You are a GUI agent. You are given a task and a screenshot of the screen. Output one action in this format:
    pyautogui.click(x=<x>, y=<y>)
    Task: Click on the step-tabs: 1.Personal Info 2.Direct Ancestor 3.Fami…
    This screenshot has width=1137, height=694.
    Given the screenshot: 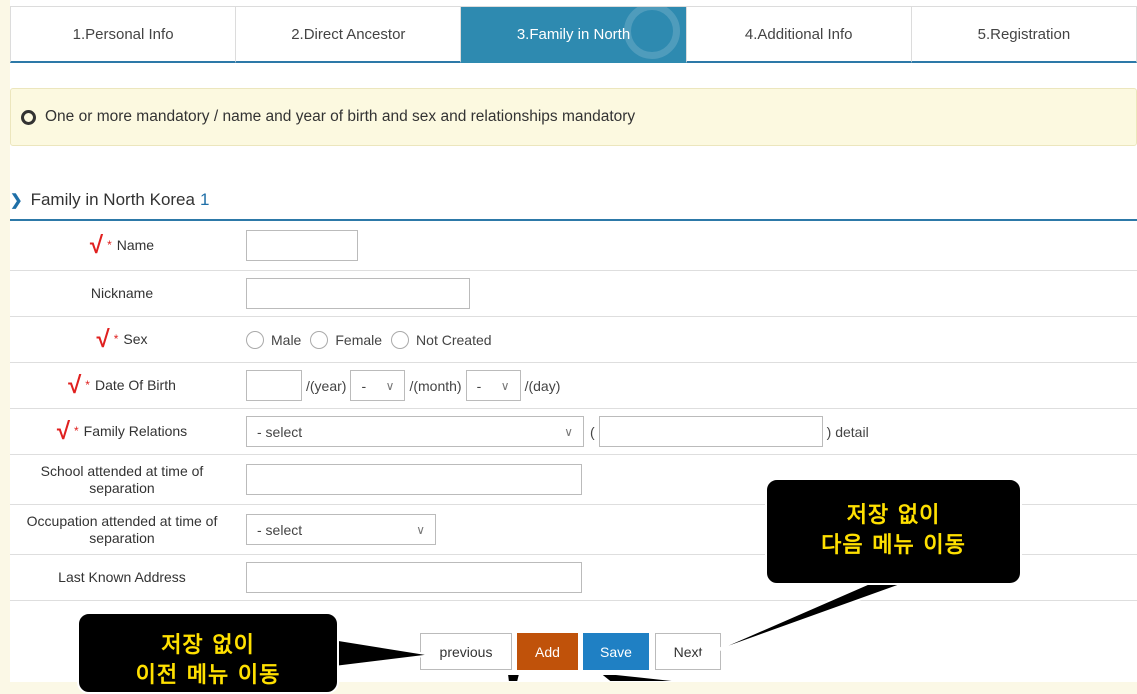 What is the action you would take?
    pyautogui.click(x=573, y=34)
    